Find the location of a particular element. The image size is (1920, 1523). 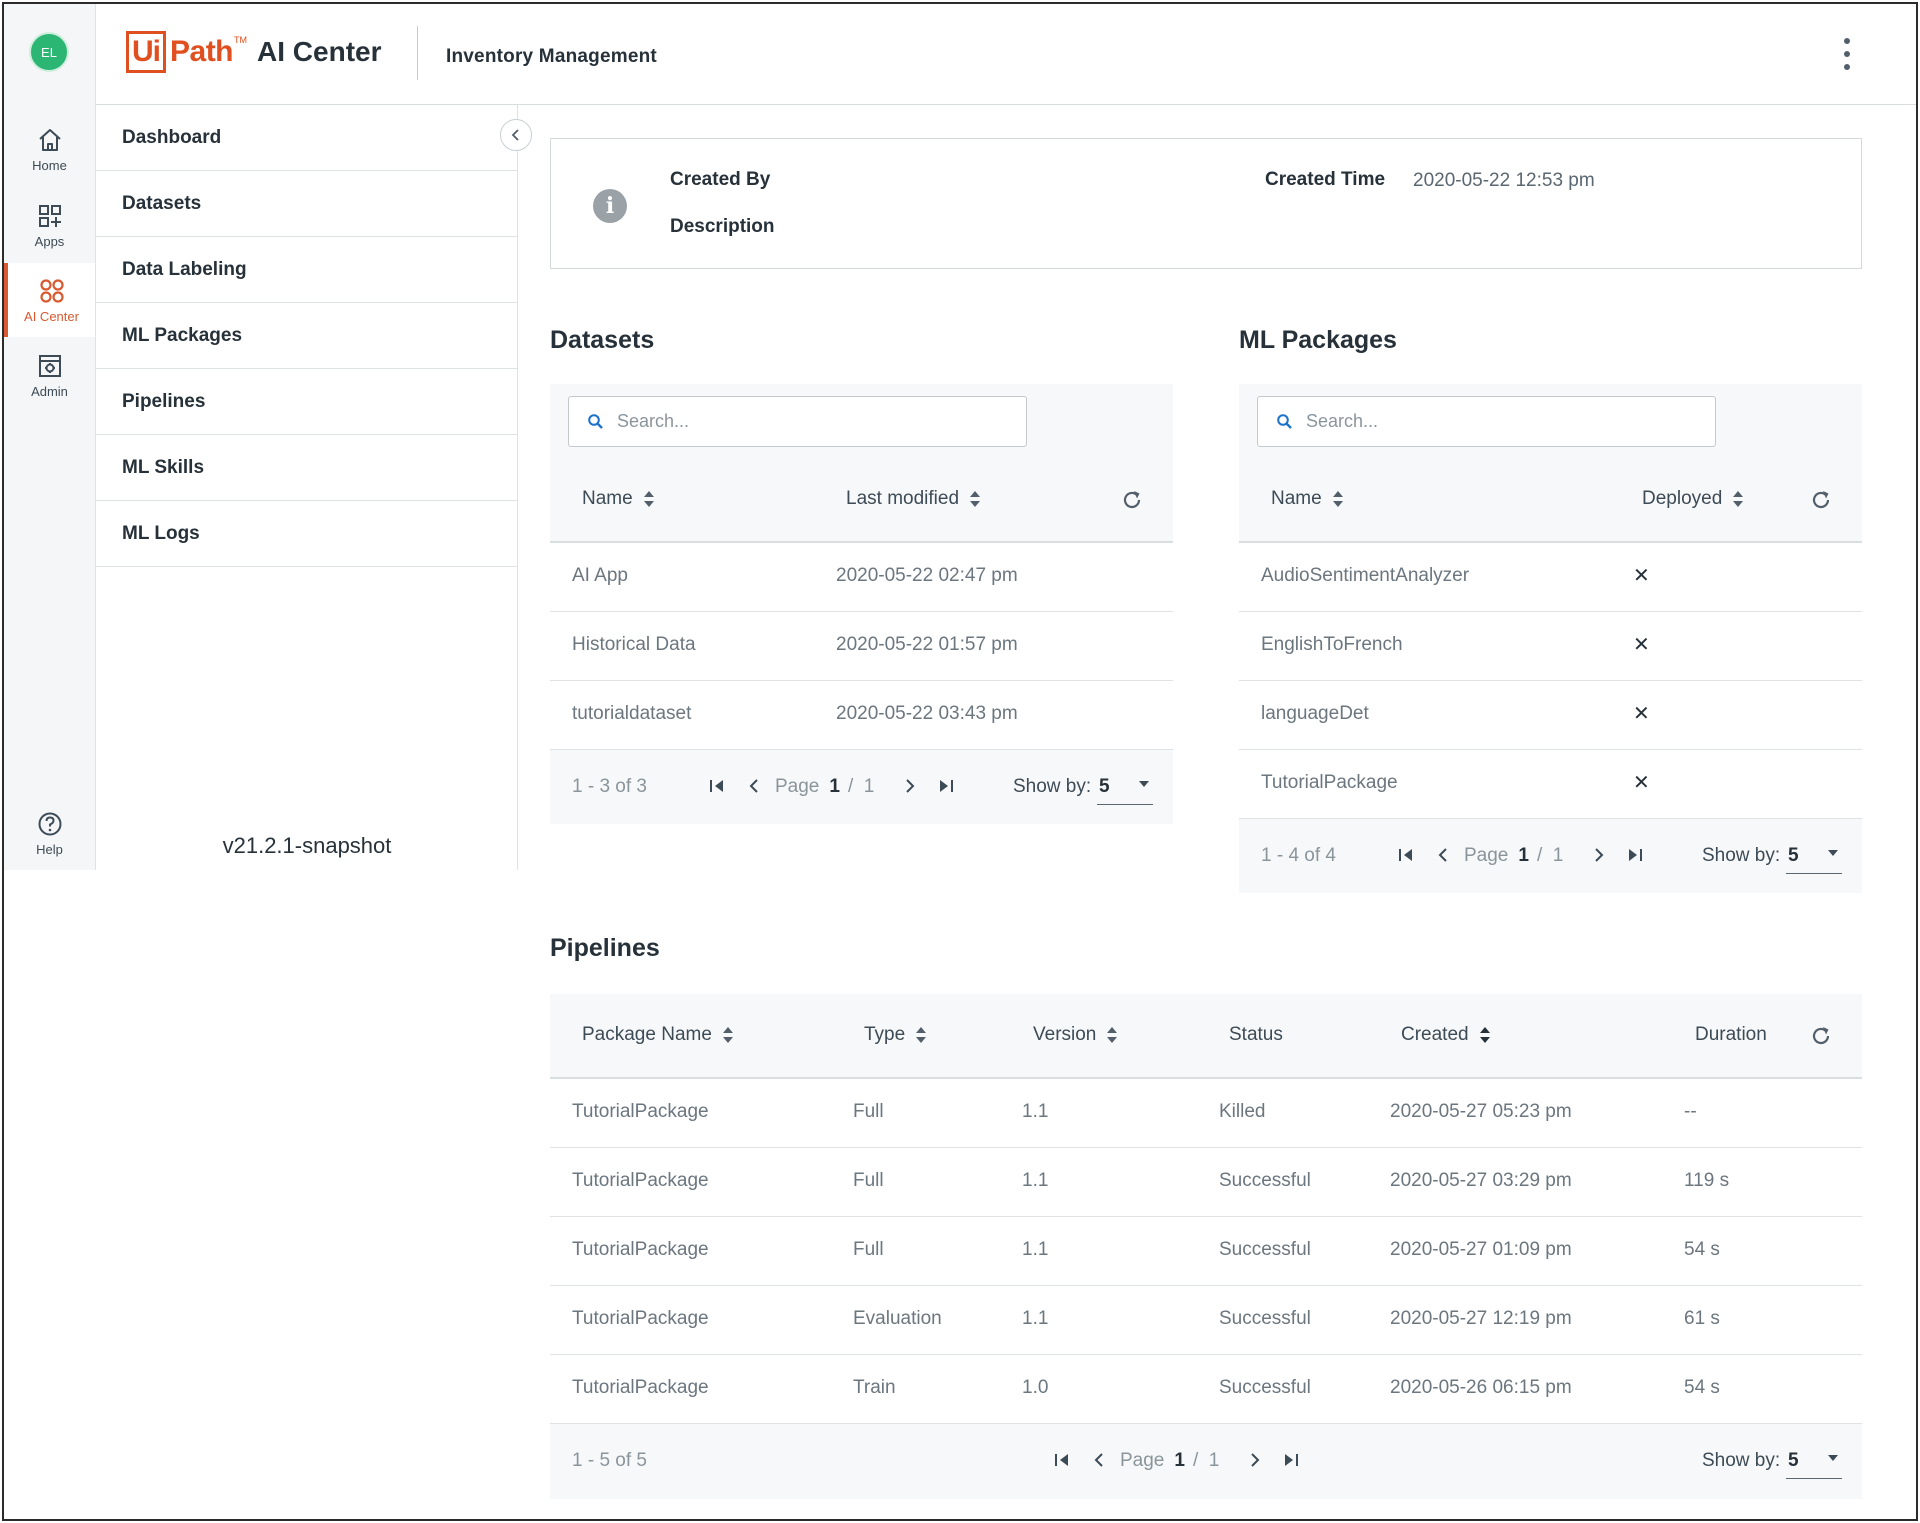

nav-item-datasets: Datasets is located at coordinates (306, 204).